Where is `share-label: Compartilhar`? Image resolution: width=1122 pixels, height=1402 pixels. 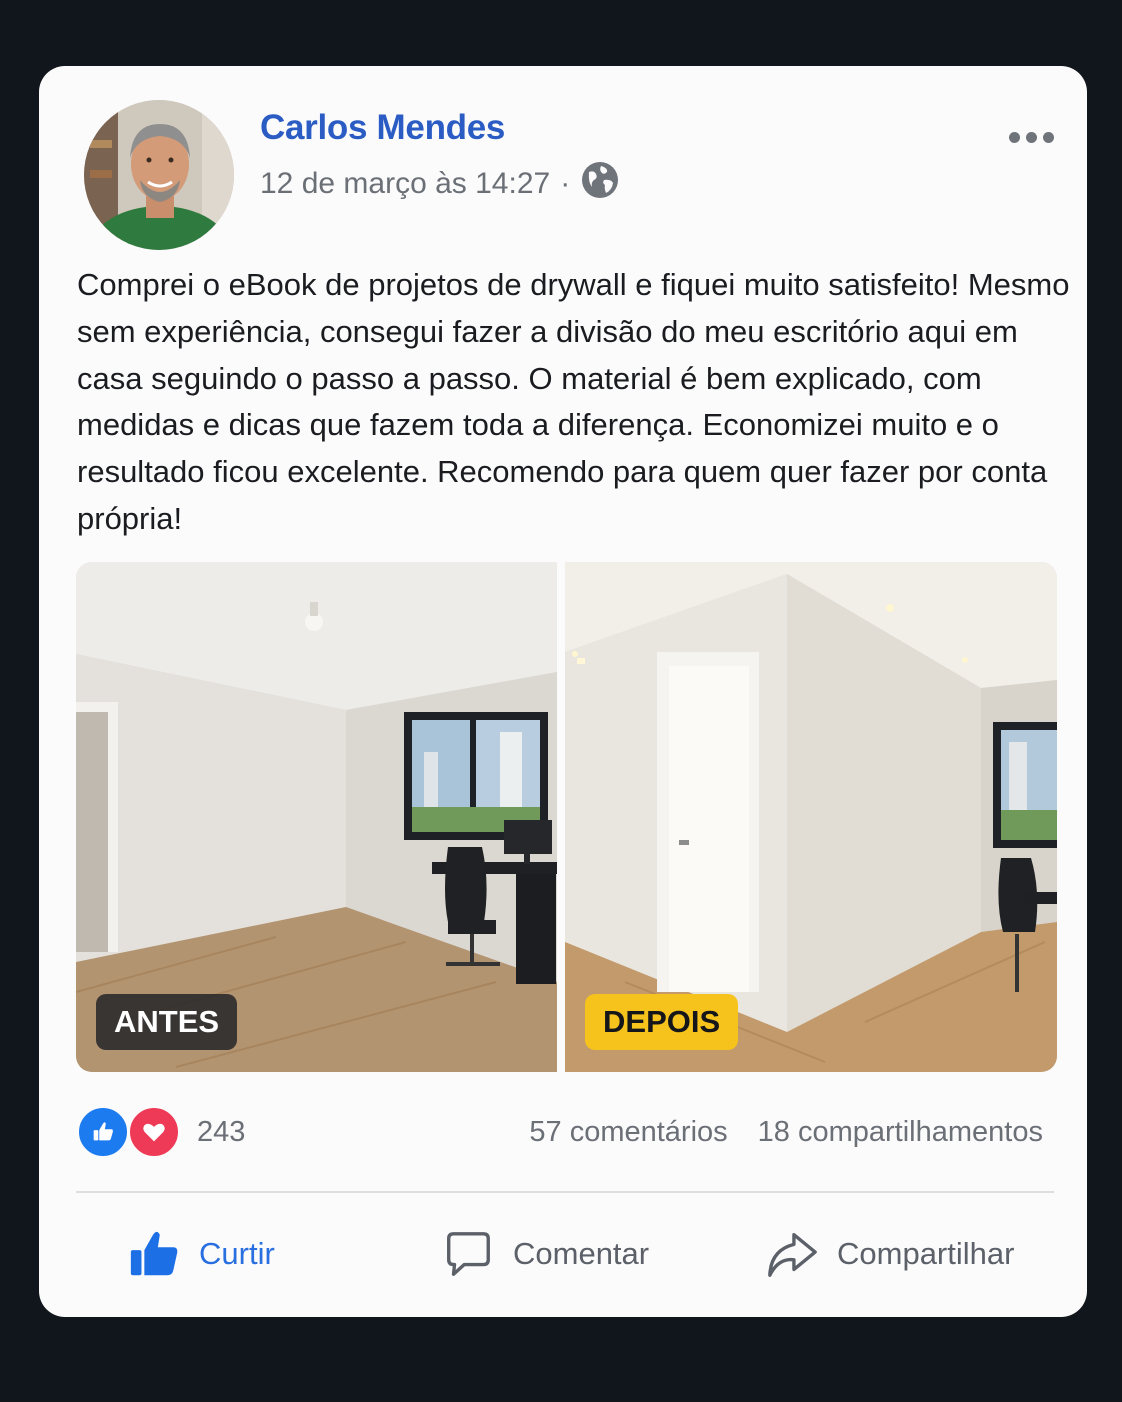
share-label: Compartilhar is located at coordinates (926, 1253).